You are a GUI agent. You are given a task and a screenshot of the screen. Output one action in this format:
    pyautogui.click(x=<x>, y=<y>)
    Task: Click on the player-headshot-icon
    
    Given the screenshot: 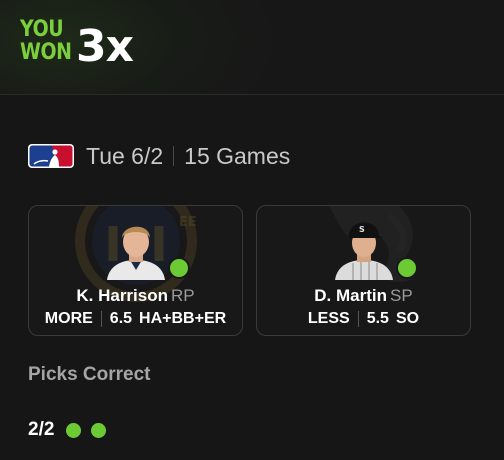 What is the action you would take?
    pyautogui.click(x=135, y=253)
    